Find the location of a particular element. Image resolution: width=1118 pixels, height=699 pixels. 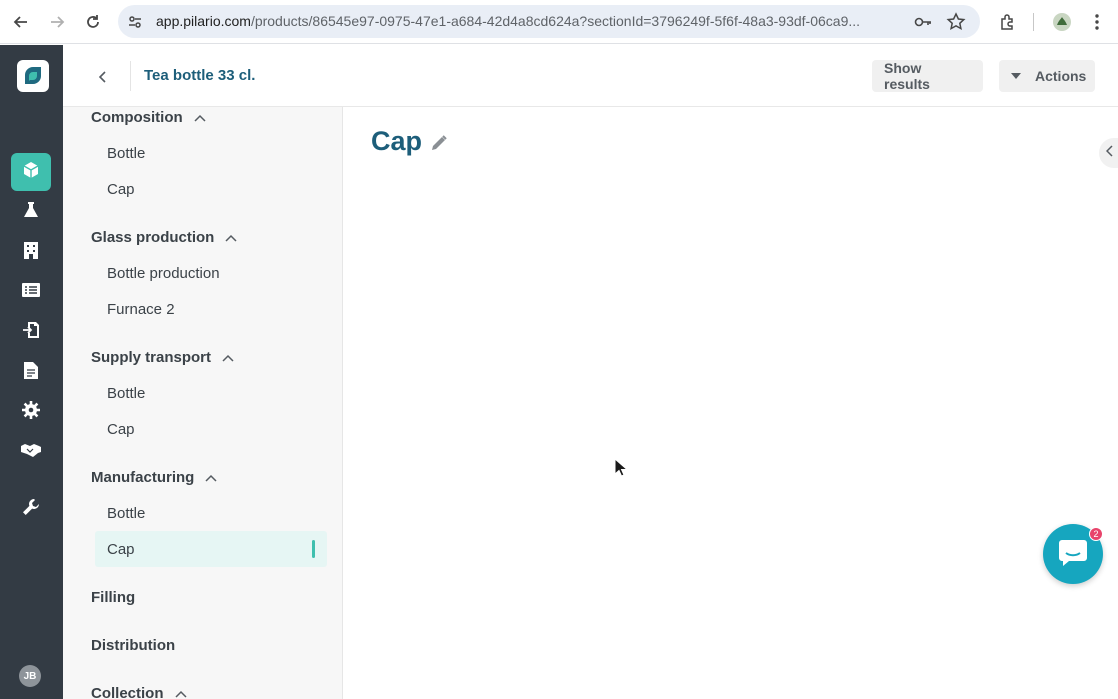

sidebar-item-label: Furnace 2 is located at coordinates (141, 309).